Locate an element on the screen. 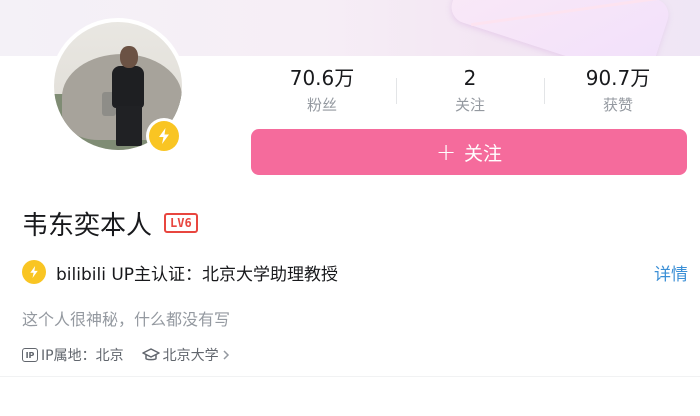 The width and height of the screenshot is (700, 416). bio: 这个人很神秘，什么都没有写 is located at coordinates (126, 319).